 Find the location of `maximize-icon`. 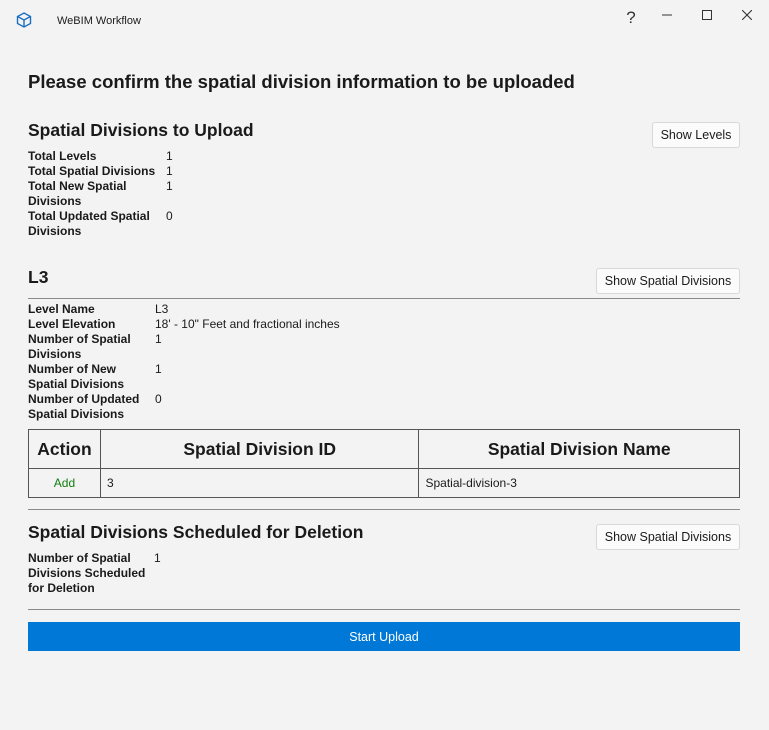

maximize-icon is located at coordinates (707, 15).